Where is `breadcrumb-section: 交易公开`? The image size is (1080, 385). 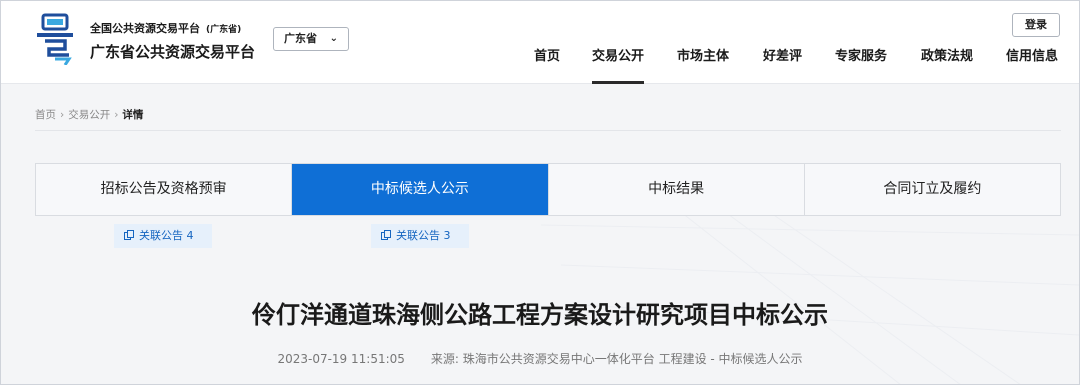
breadcrumb-section: 交易公开 is located at coordinates (89, 115).